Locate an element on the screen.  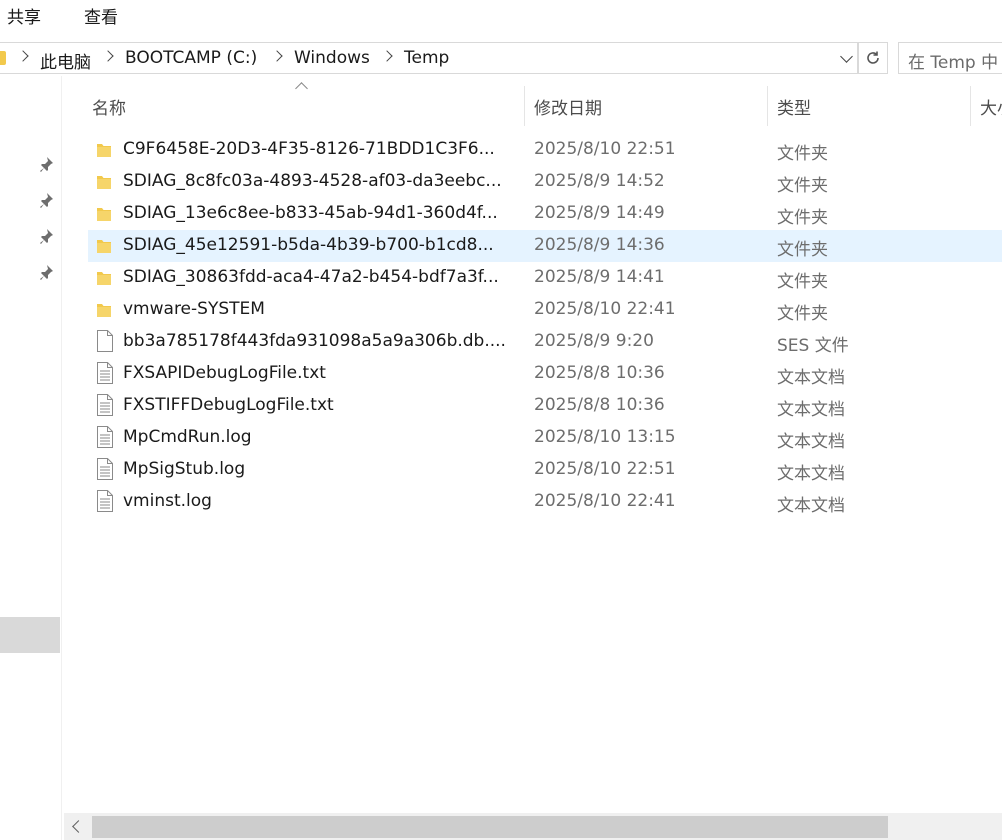
sort-ascending-icon is located at coordinates (301, 88).